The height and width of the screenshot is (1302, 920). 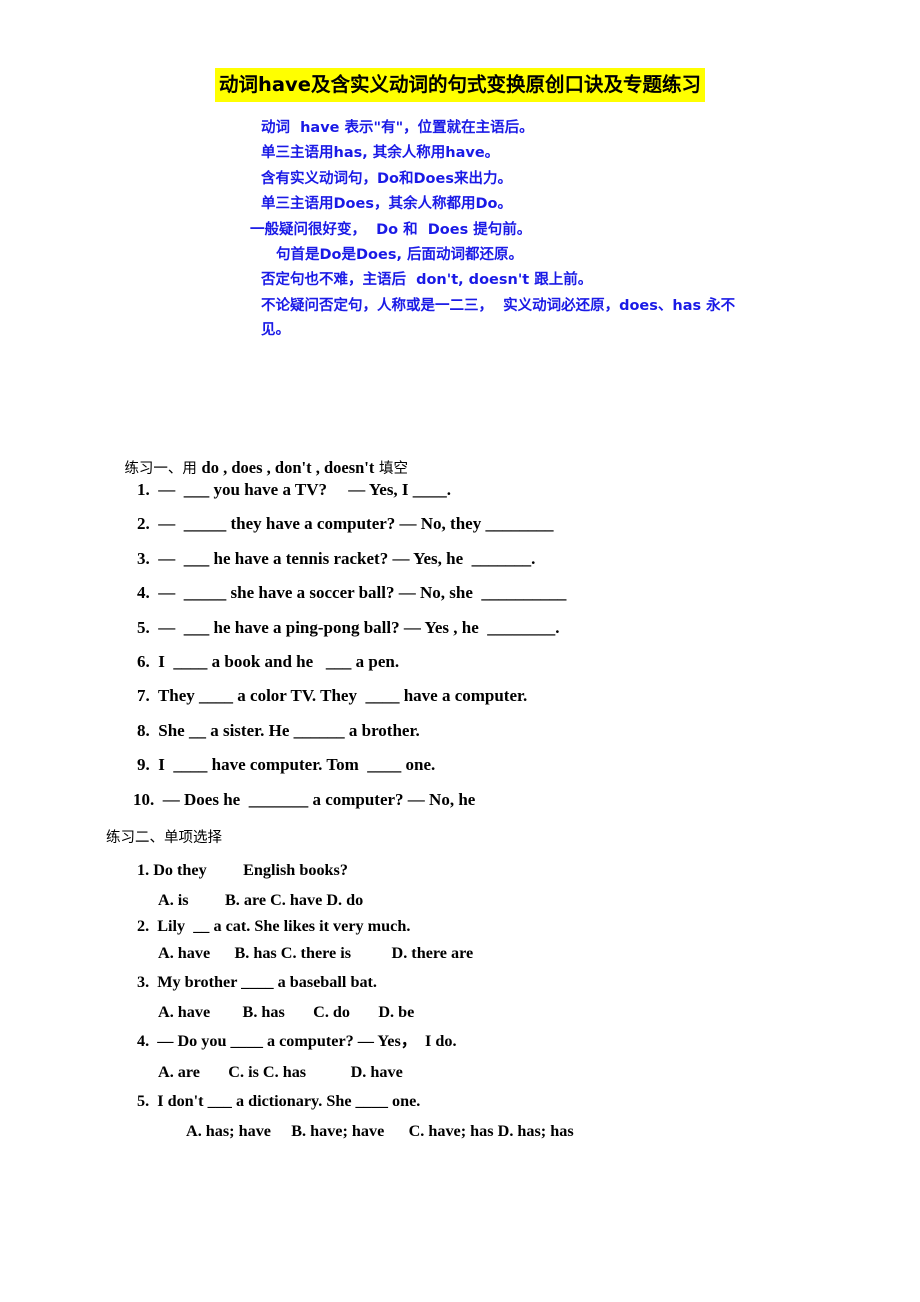 What do you see at coordinates (164, 838) in the screenshot?
I see `exercise-two-heading: 练习二、单项选择` at bounding box center [164, 838].